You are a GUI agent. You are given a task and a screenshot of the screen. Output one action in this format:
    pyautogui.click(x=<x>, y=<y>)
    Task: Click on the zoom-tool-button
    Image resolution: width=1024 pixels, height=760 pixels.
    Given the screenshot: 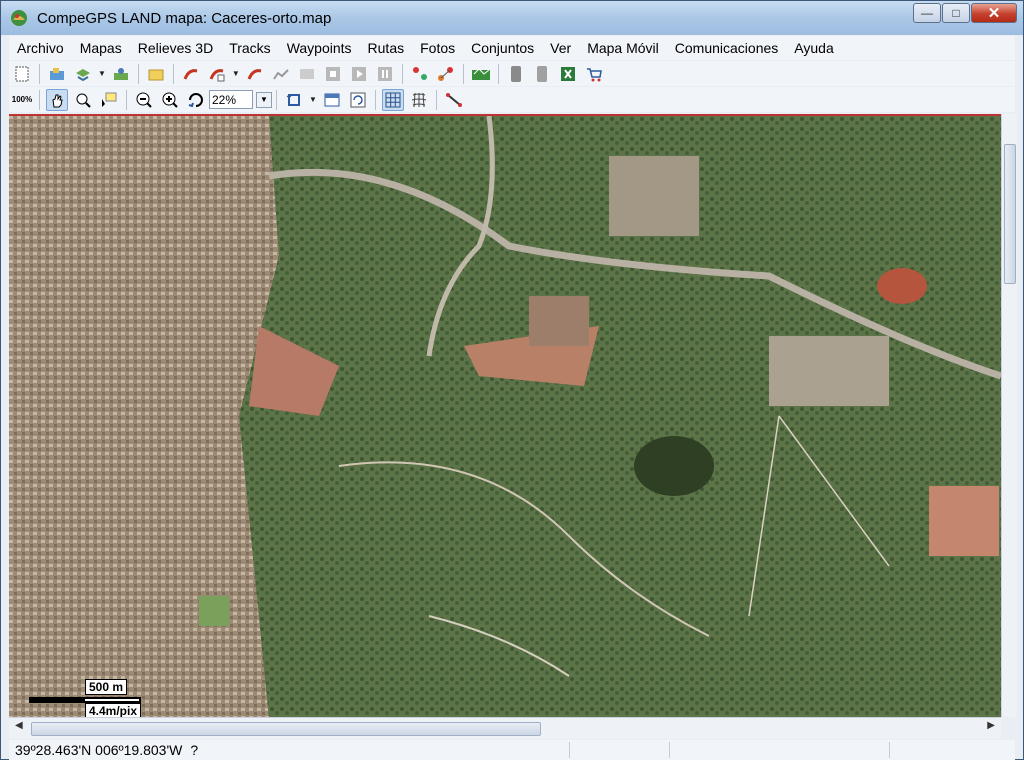 What is the action you would take?
    pyautogui.click(x=83, y=100)
    